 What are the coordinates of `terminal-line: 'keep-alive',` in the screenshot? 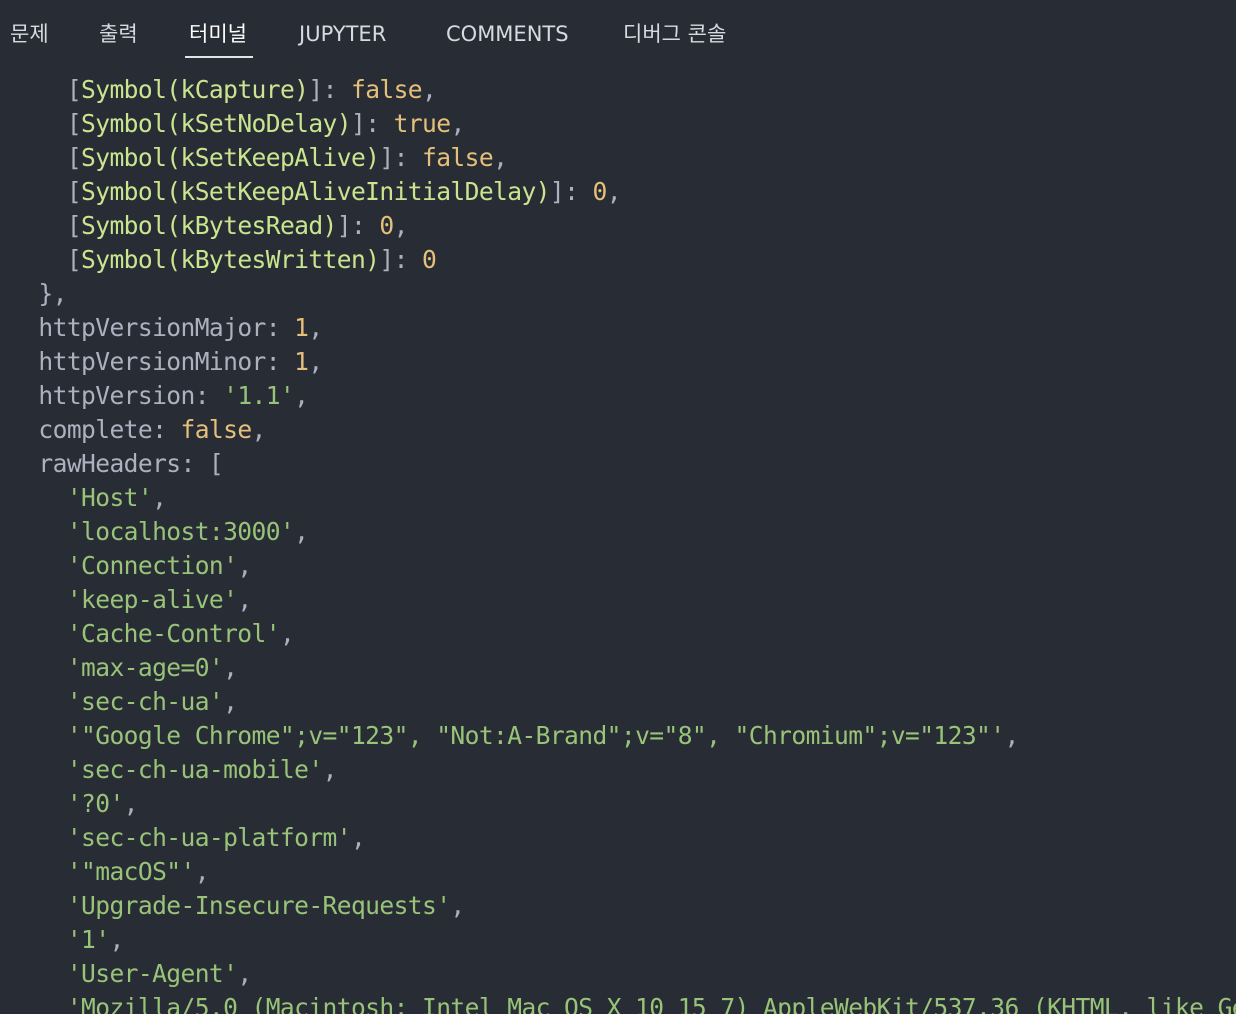 It's located at (131, 600).